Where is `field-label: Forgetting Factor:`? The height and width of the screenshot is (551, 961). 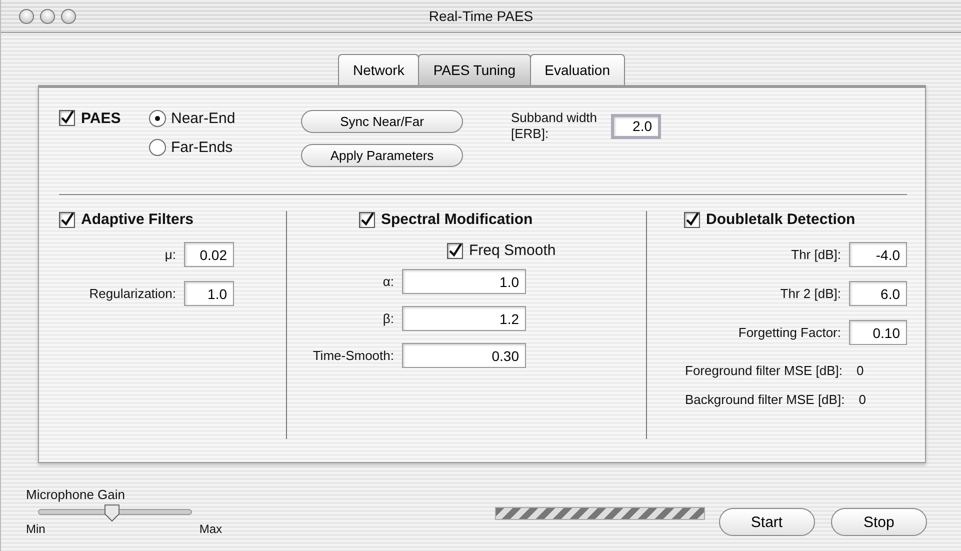
field-label: Forgetting Factor: is located at coordinates (789, 332).